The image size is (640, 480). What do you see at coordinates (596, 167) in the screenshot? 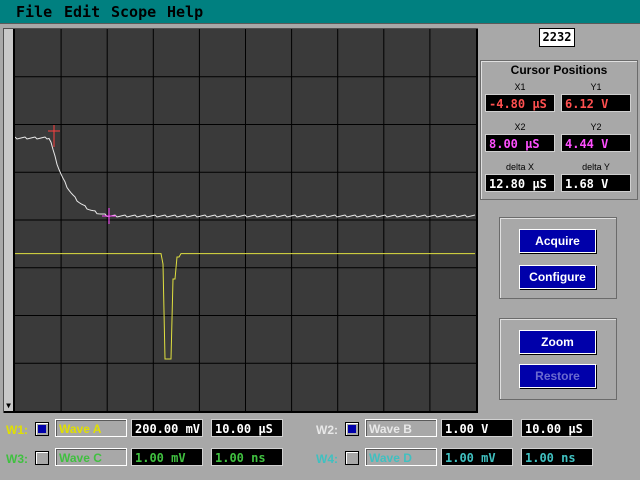
I see `delta-y-label: delta Y` at bounding box center [596, 167].